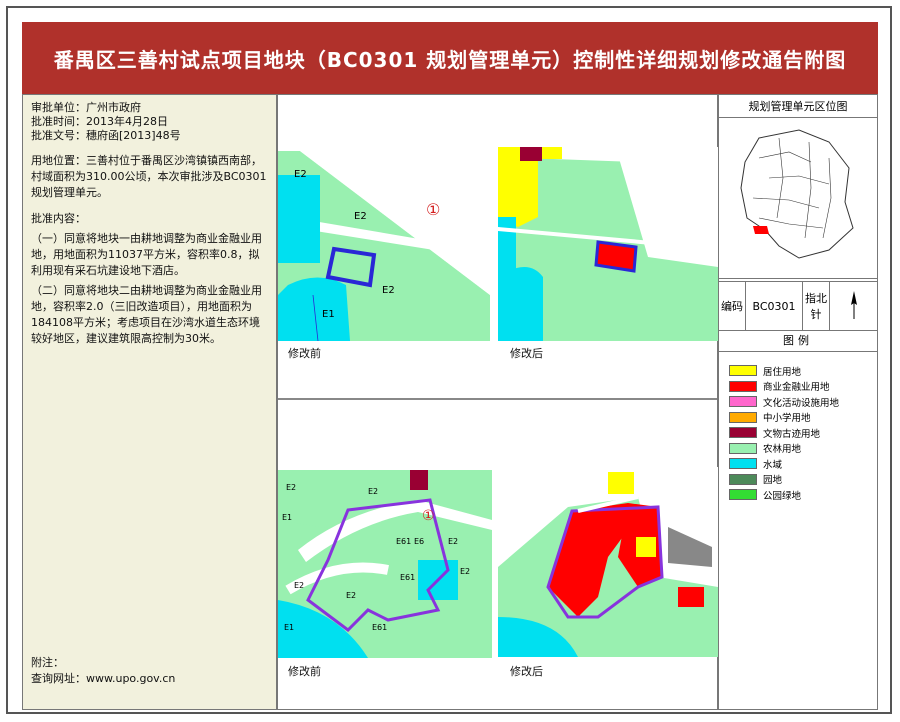  What do you see at coordinates (428, 516) in the screenshot?
I see `plot-marker-2: ①` at bounding box center [428, 516].